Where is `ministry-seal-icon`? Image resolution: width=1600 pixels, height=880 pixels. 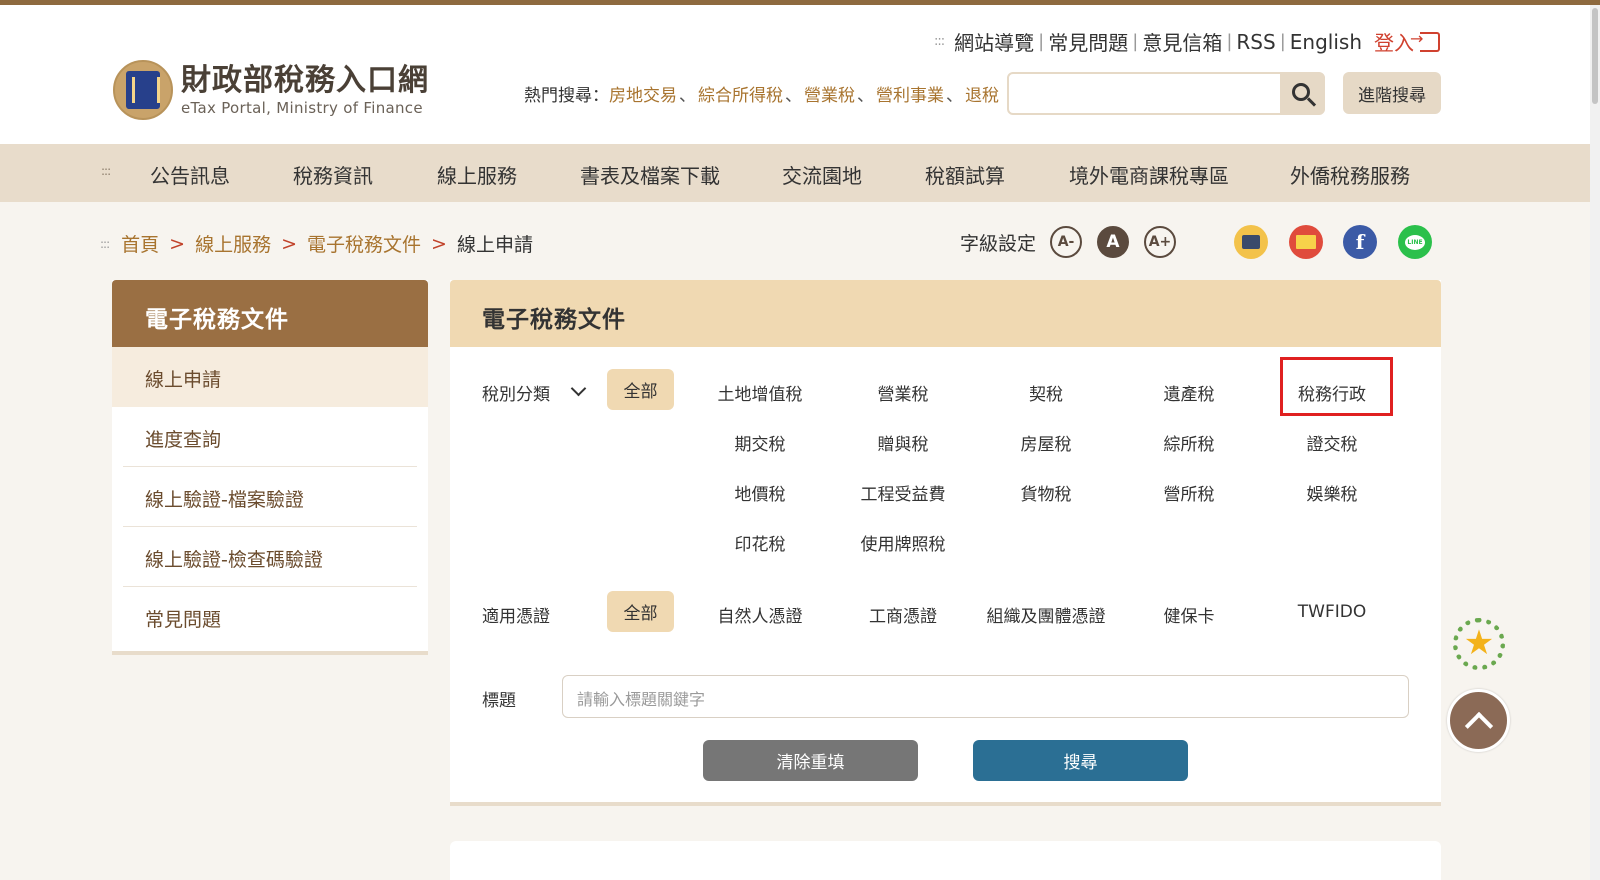 ministry-seal-icon is located at coordinates (143, 90).